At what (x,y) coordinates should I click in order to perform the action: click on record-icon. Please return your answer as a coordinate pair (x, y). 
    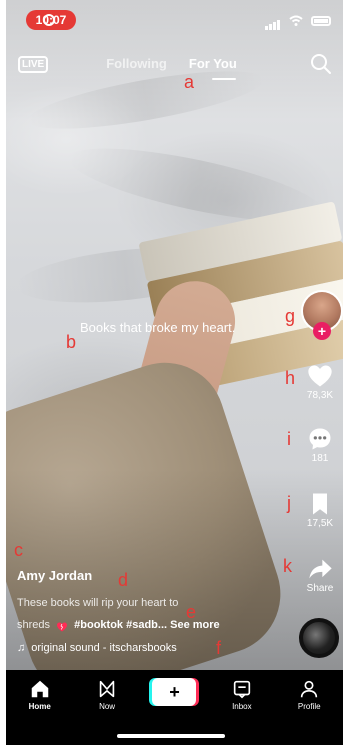
    Looking at the image, I should click on (49, 20).